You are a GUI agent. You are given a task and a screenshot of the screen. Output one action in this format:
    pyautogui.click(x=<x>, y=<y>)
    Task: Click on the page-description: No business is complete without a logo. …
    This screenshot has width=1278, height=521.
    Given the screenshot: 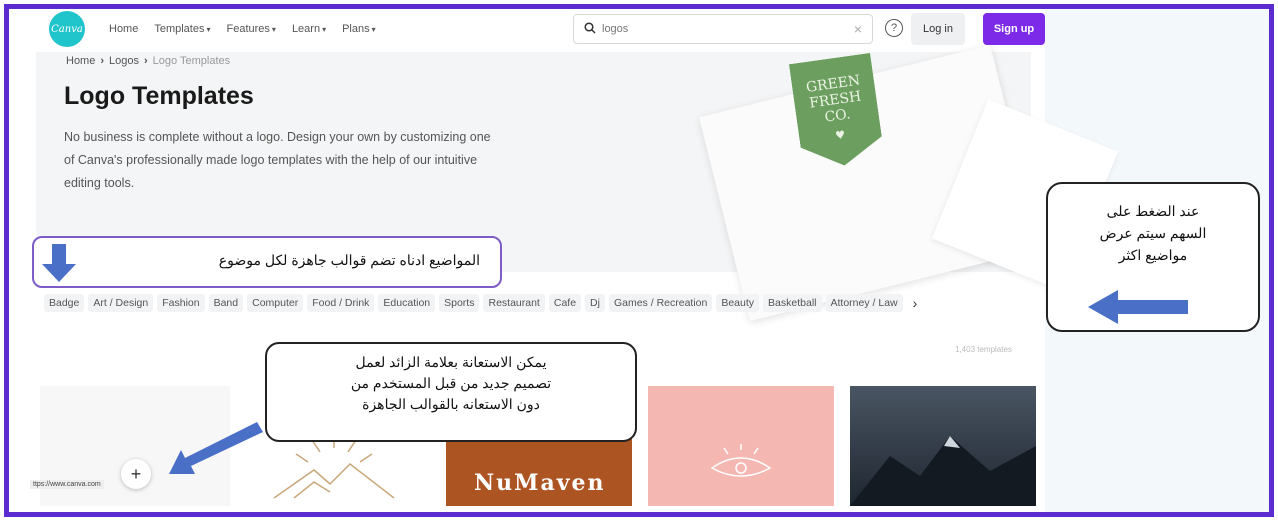 What is the action you would take?
    pyautogui.click(x=277, y=160)
    